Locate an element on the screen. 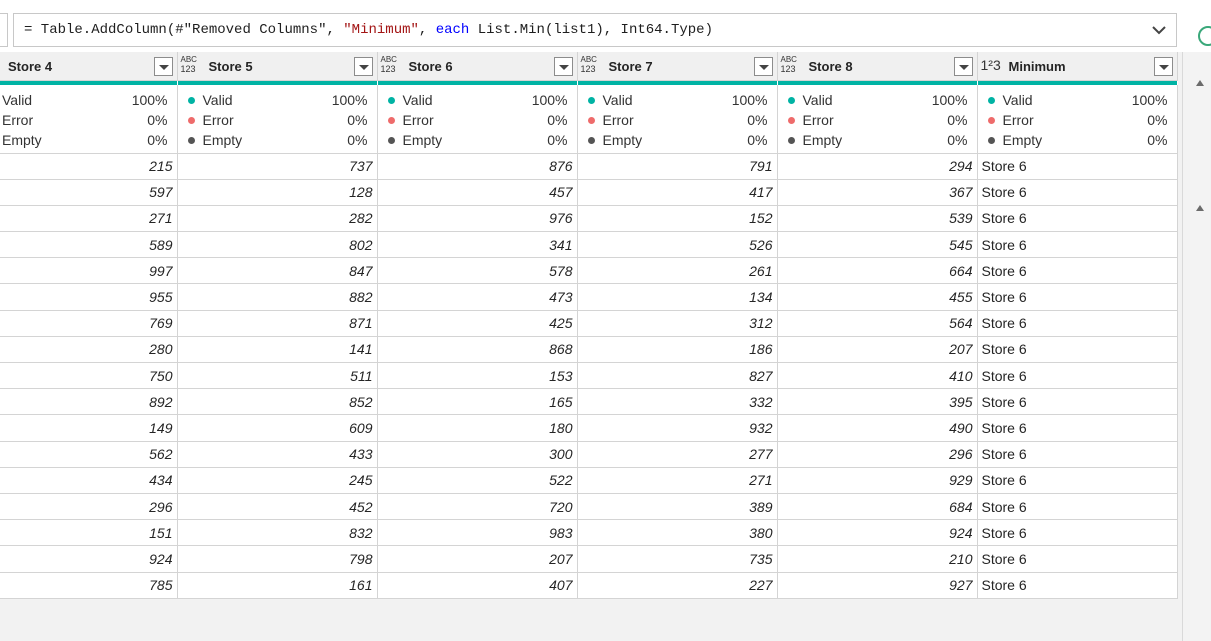  table-cell: 425 is located at coordinates (477, 323).